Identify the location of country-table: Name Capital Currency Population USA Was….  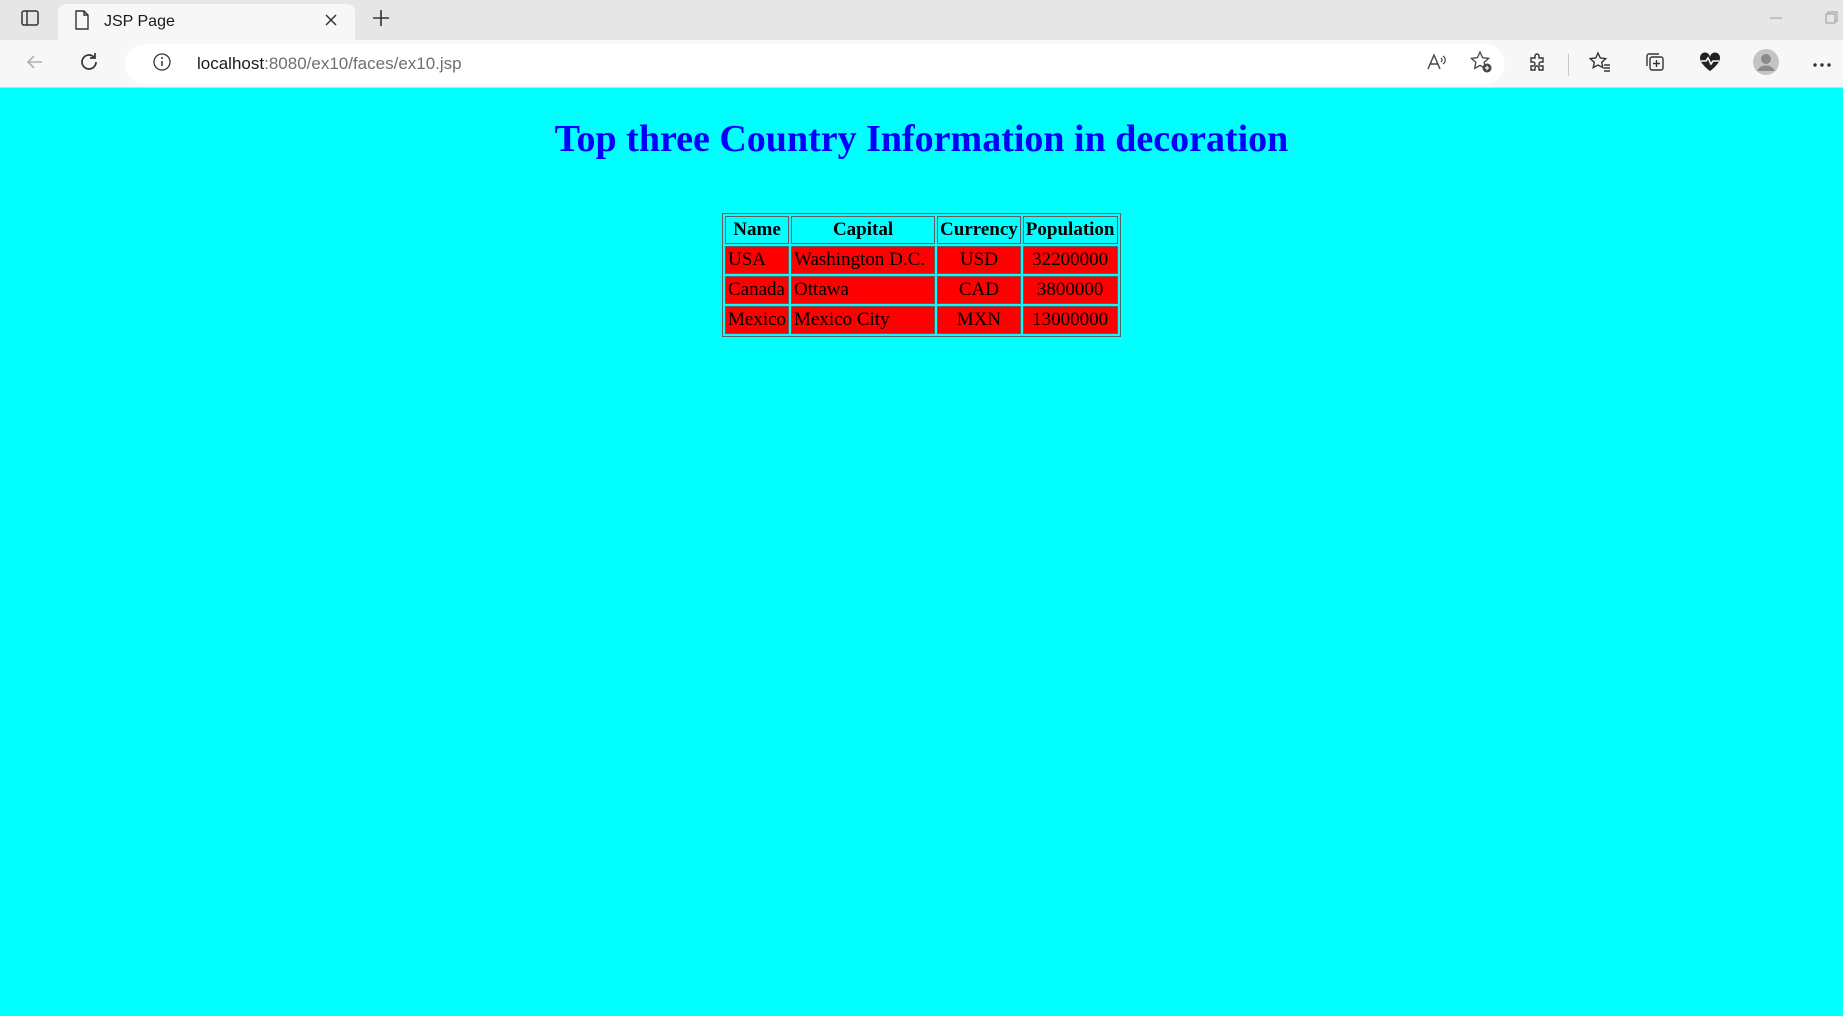
(921, 275).